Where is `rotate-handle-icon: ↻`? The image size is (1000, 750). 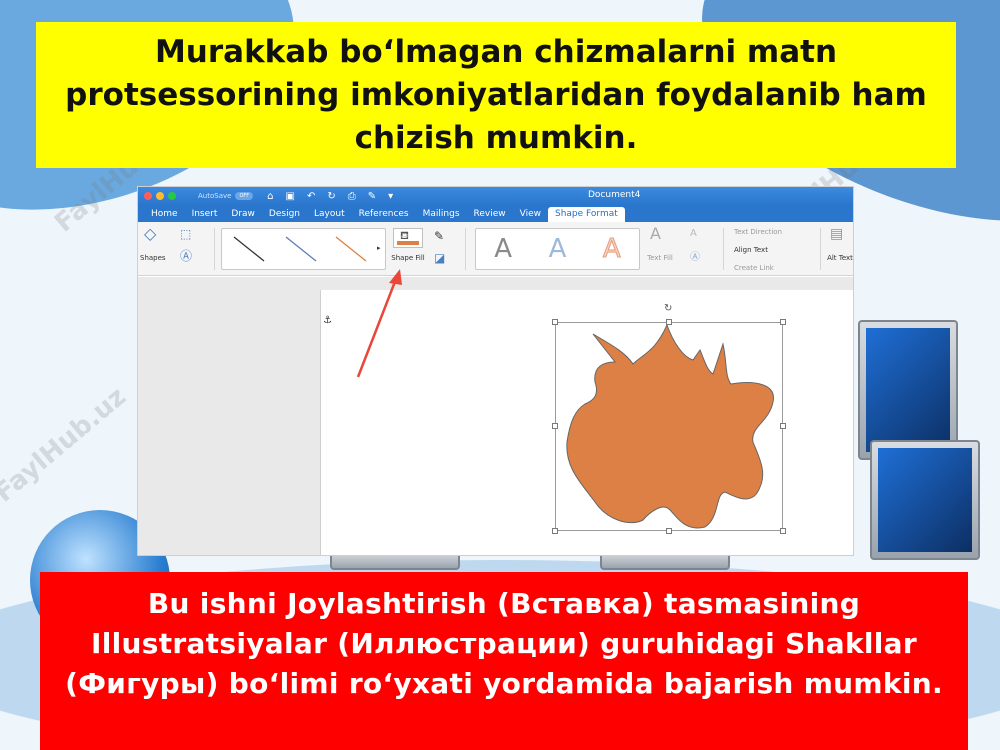
rotate-handle-icon: ↻ is located at coordinates (668, 308).